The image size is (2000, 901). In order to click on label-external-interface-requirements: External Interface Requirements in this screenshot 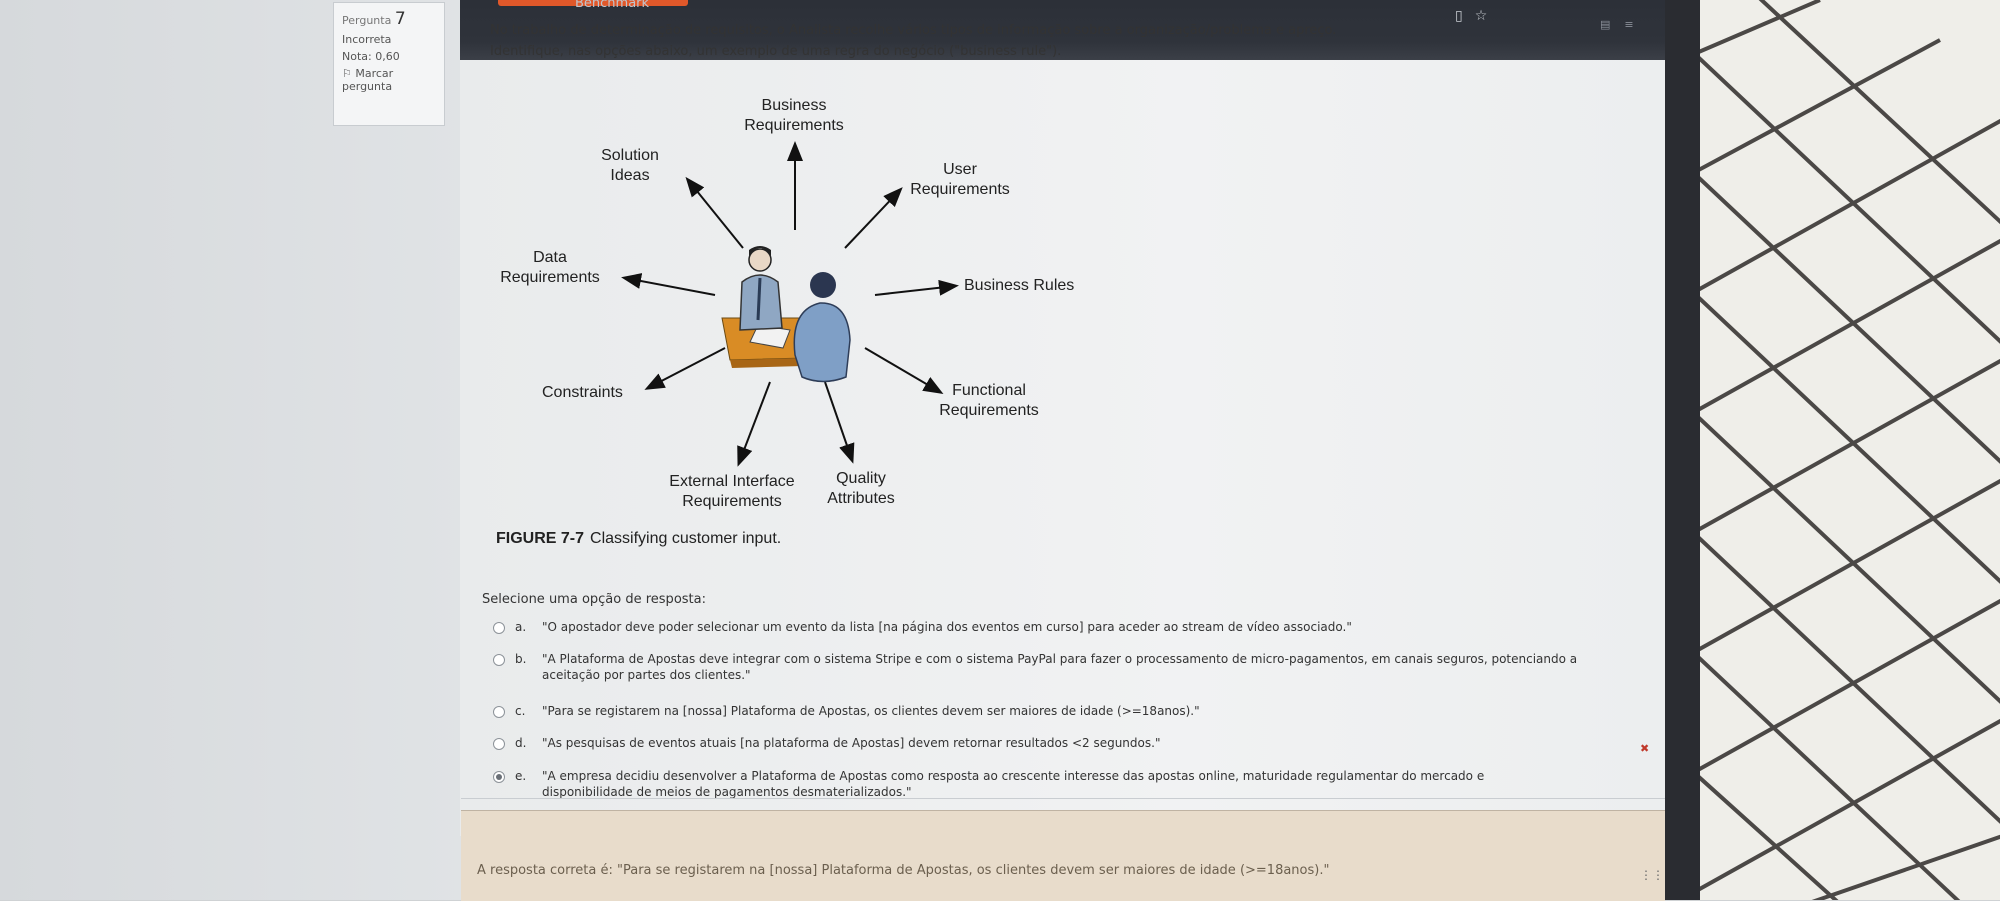, I will do `click(732, 491)`.